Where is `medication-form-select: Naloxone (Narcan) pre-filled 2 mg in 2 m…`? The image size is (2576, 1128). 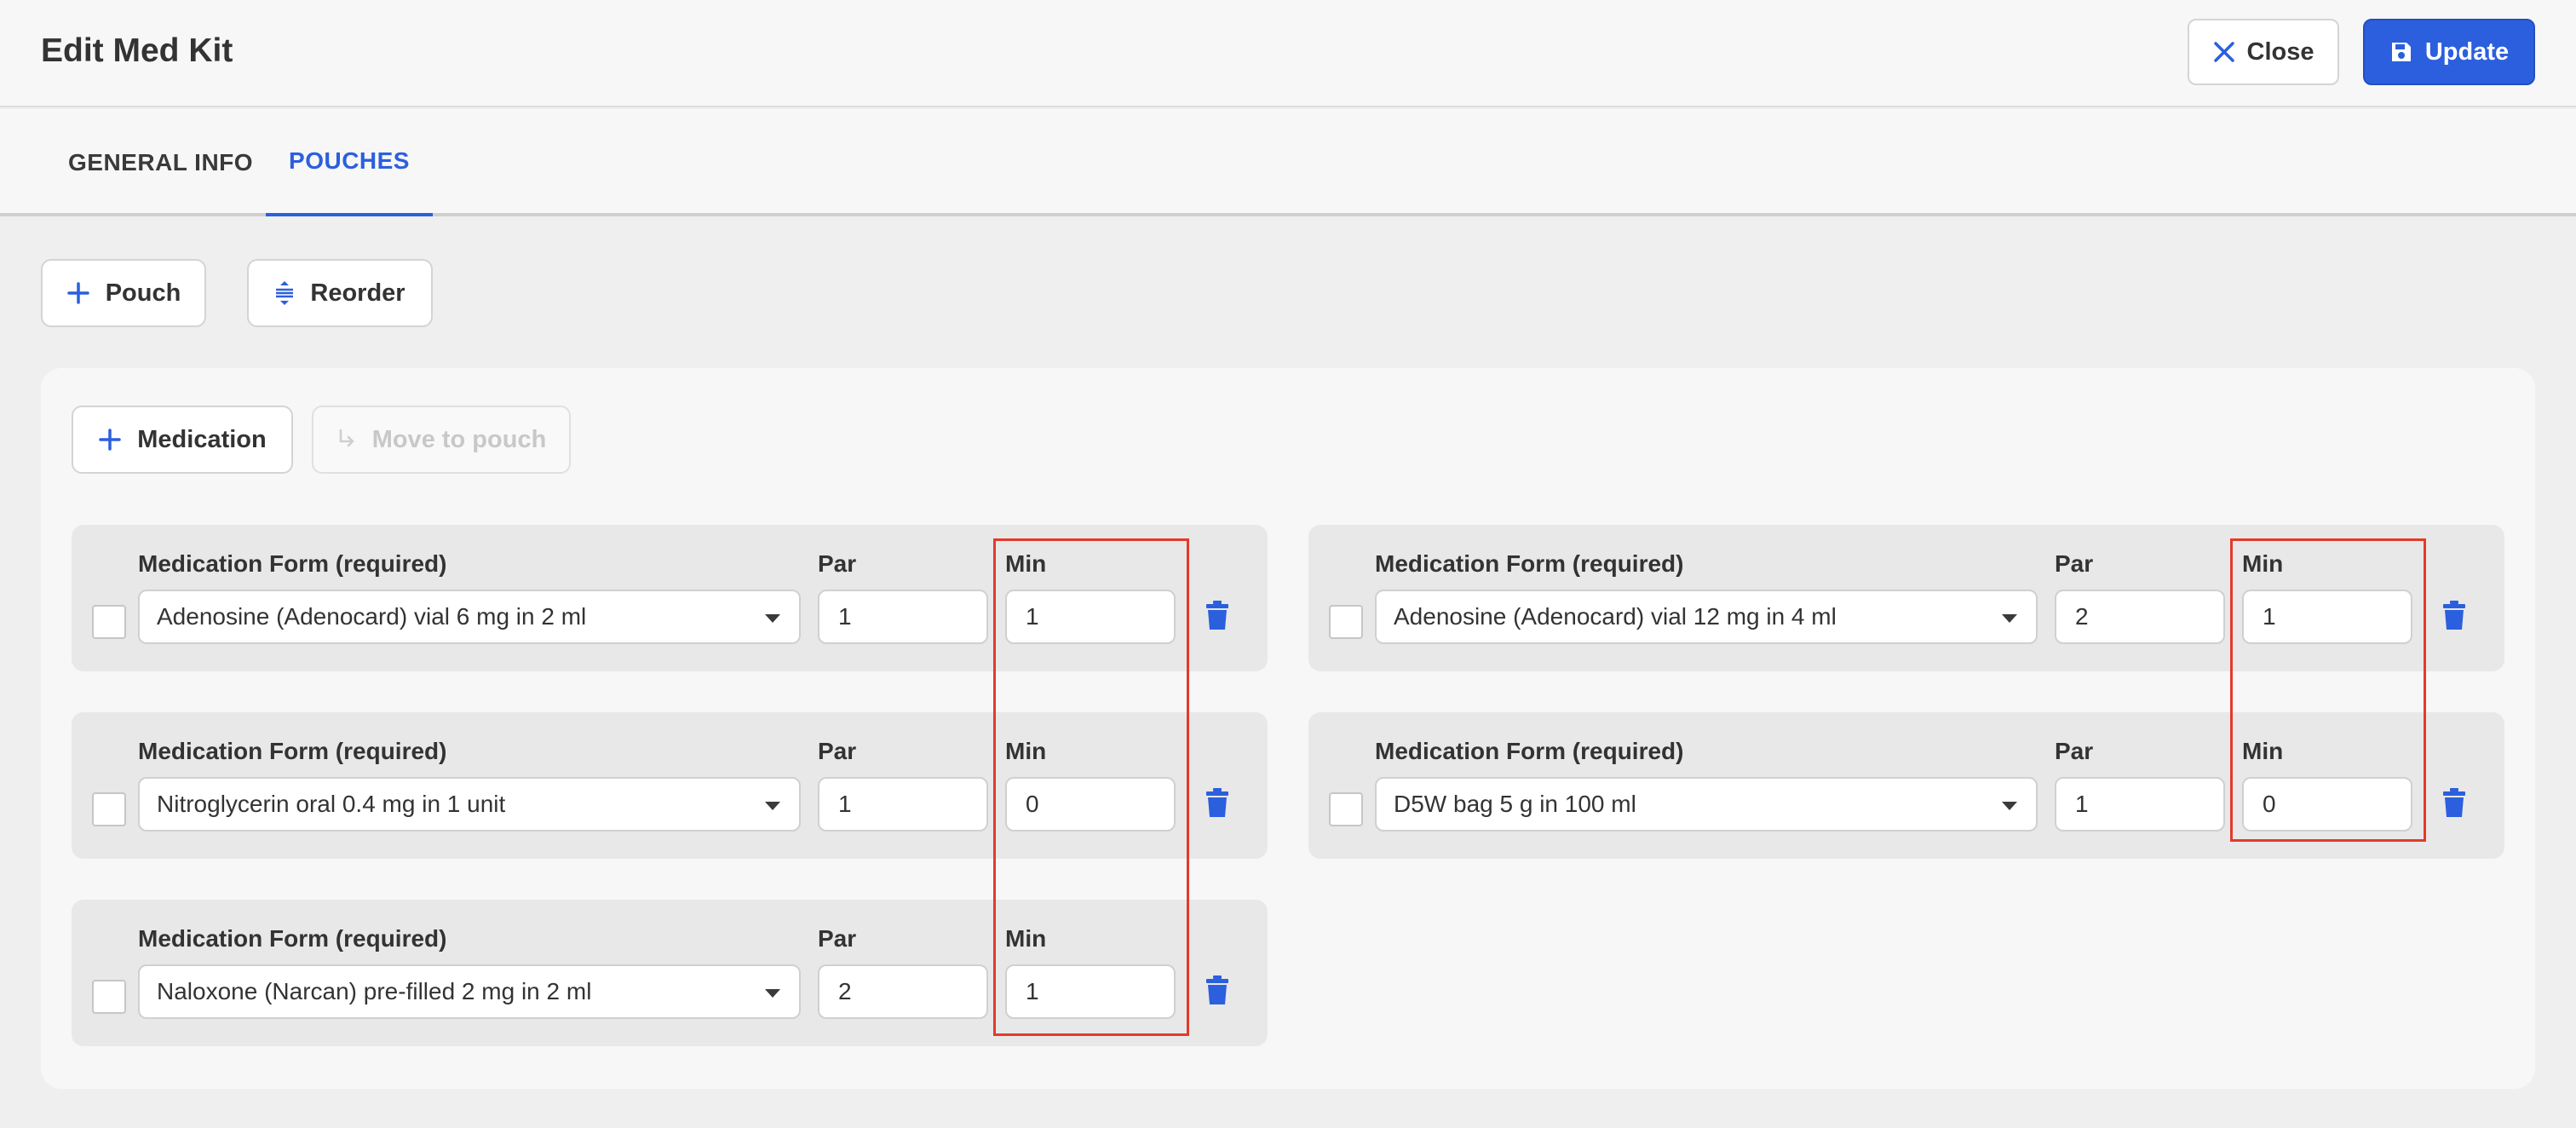 medication-form-select: Naloxone (Narcan) pre-filled 2 mg in 2 m… is located at coordinates (469, 991).